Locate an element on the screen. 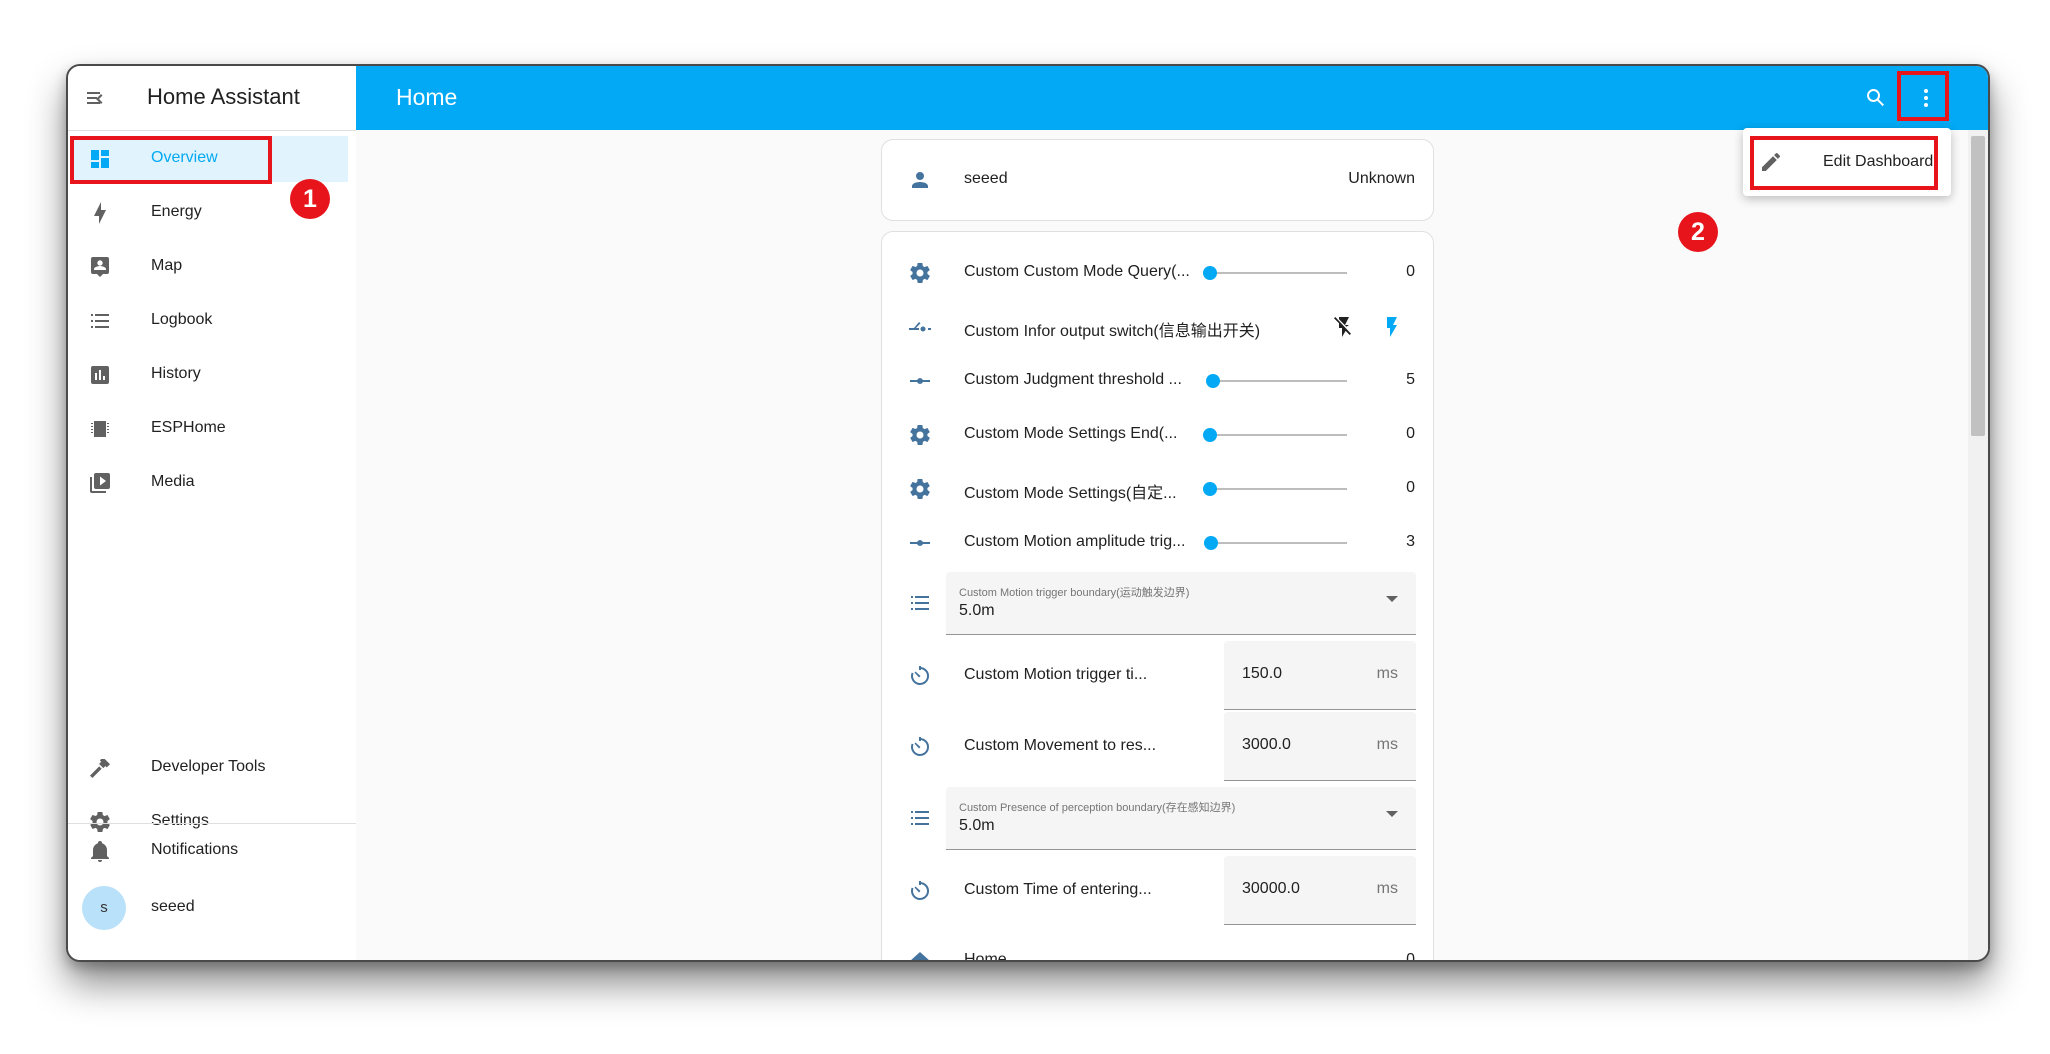  sidebar-item-overview: Overview is located at coordinates (210, 159).